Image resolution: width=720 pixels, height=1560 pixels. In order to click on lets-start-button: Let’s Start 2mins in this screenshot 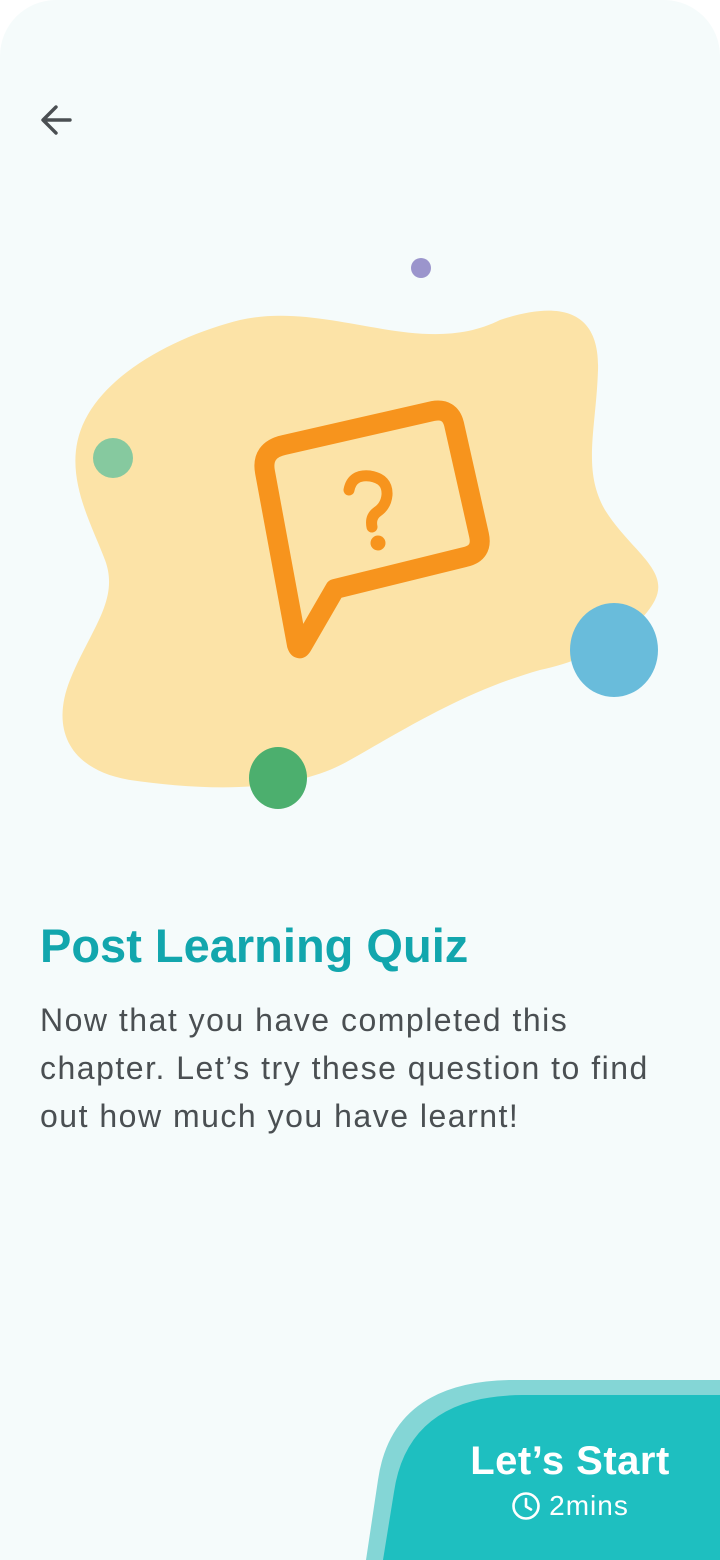, I will do `click(570, 1480)`.